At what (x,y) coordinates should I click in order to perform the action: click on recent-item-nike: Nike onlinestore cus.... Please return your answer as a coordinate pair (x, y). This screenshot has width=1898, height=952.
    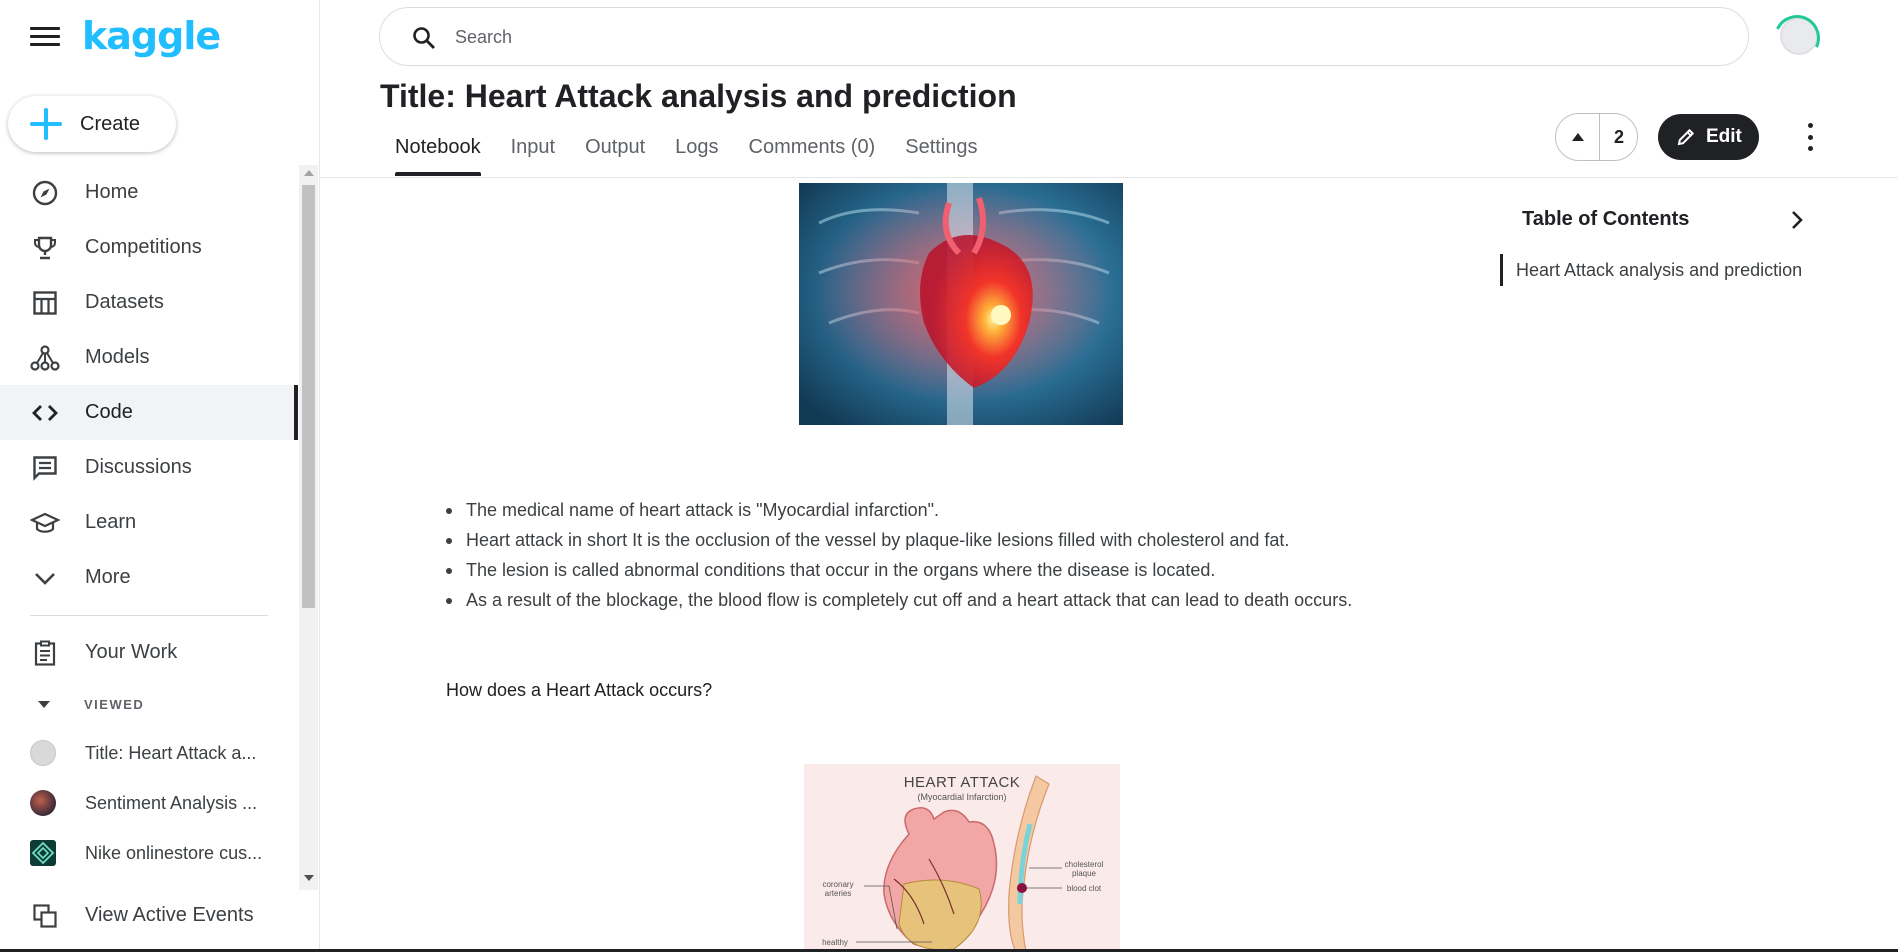
    Looking at the image, I should click on (149, 853).